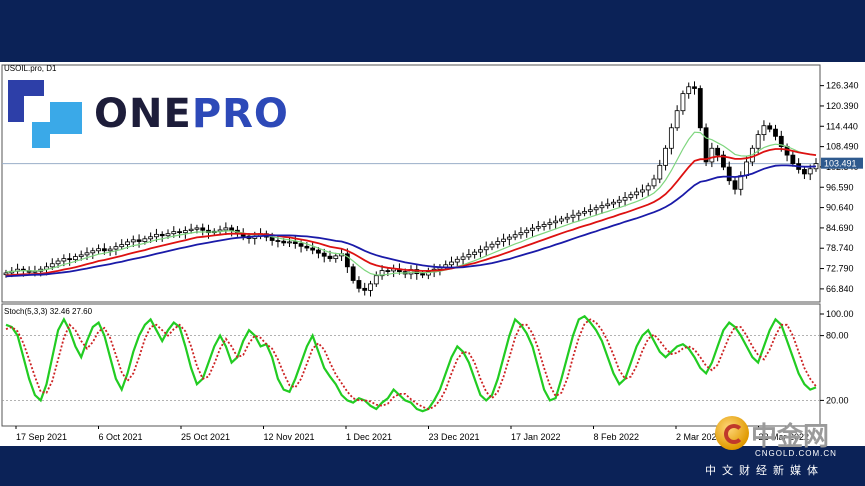 This screenshot has width=865, height=486. I want to click on price-tick-label: 84.690, so click(840, 228).